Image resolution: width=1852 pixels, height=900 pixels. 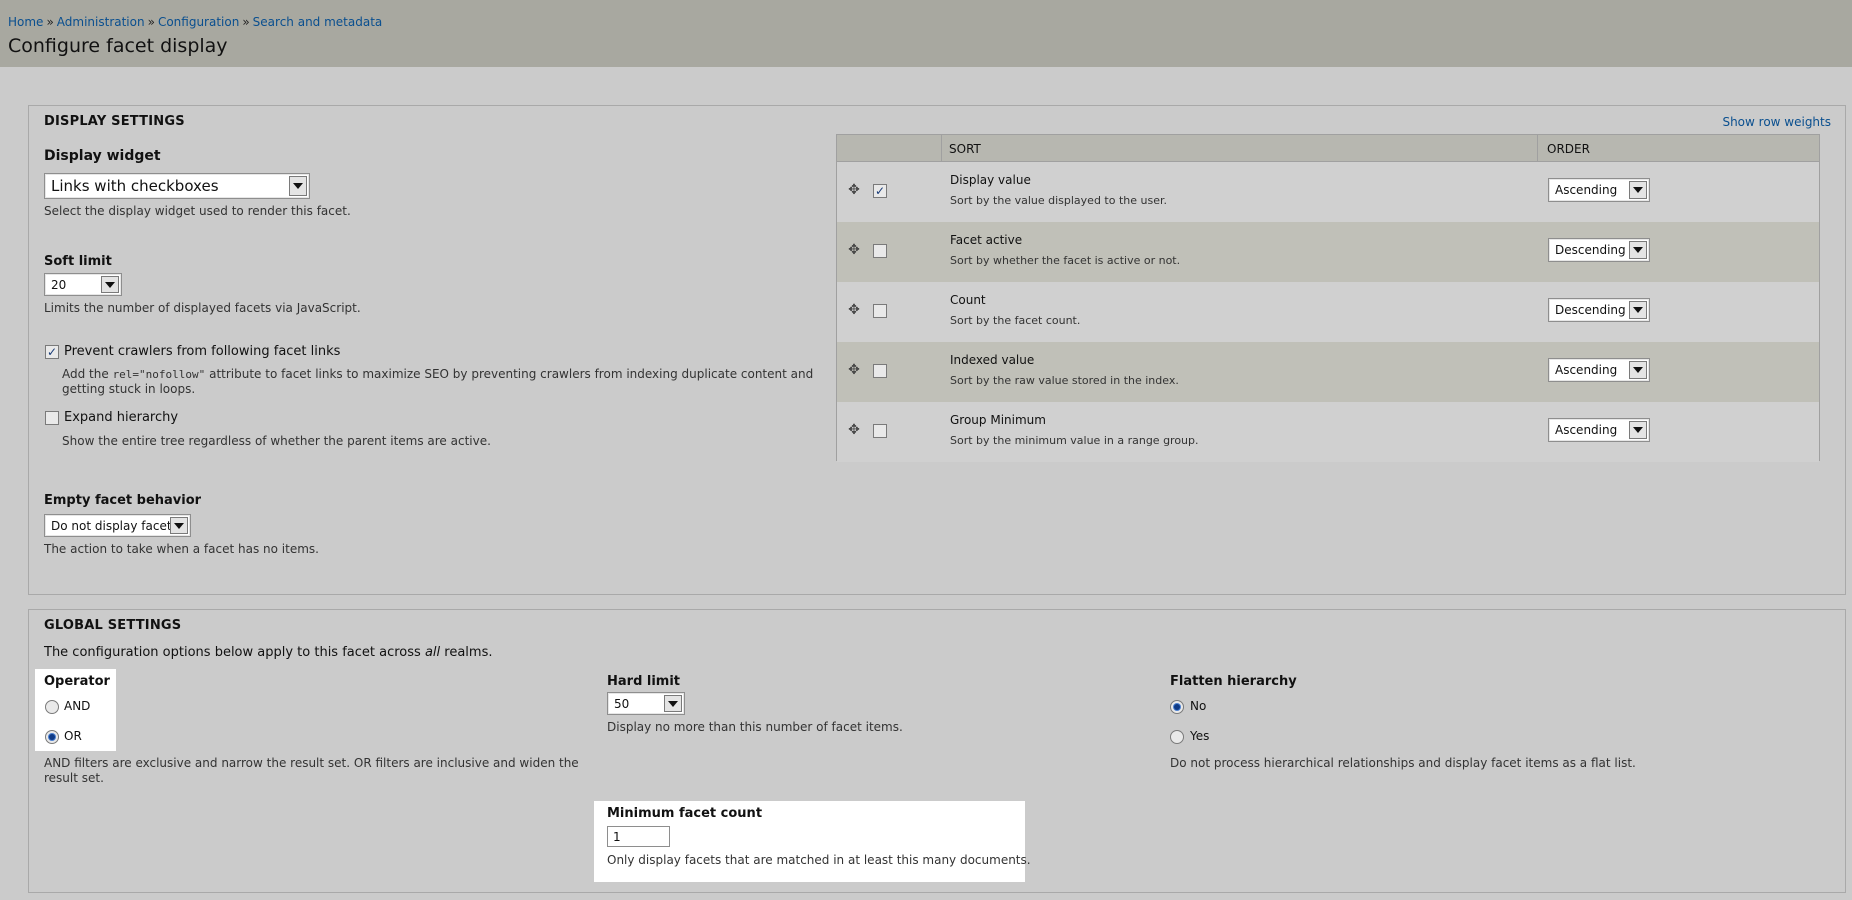 I want to click on flatten-no-radio, so click(x=1177, y=707).